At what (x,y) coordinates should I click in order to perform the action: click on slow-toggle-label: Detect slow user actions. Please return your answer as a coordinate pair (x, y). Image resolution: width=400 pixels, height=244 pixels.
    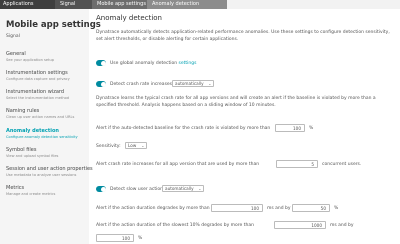
    Looking at the image, I should click on (138, 189).